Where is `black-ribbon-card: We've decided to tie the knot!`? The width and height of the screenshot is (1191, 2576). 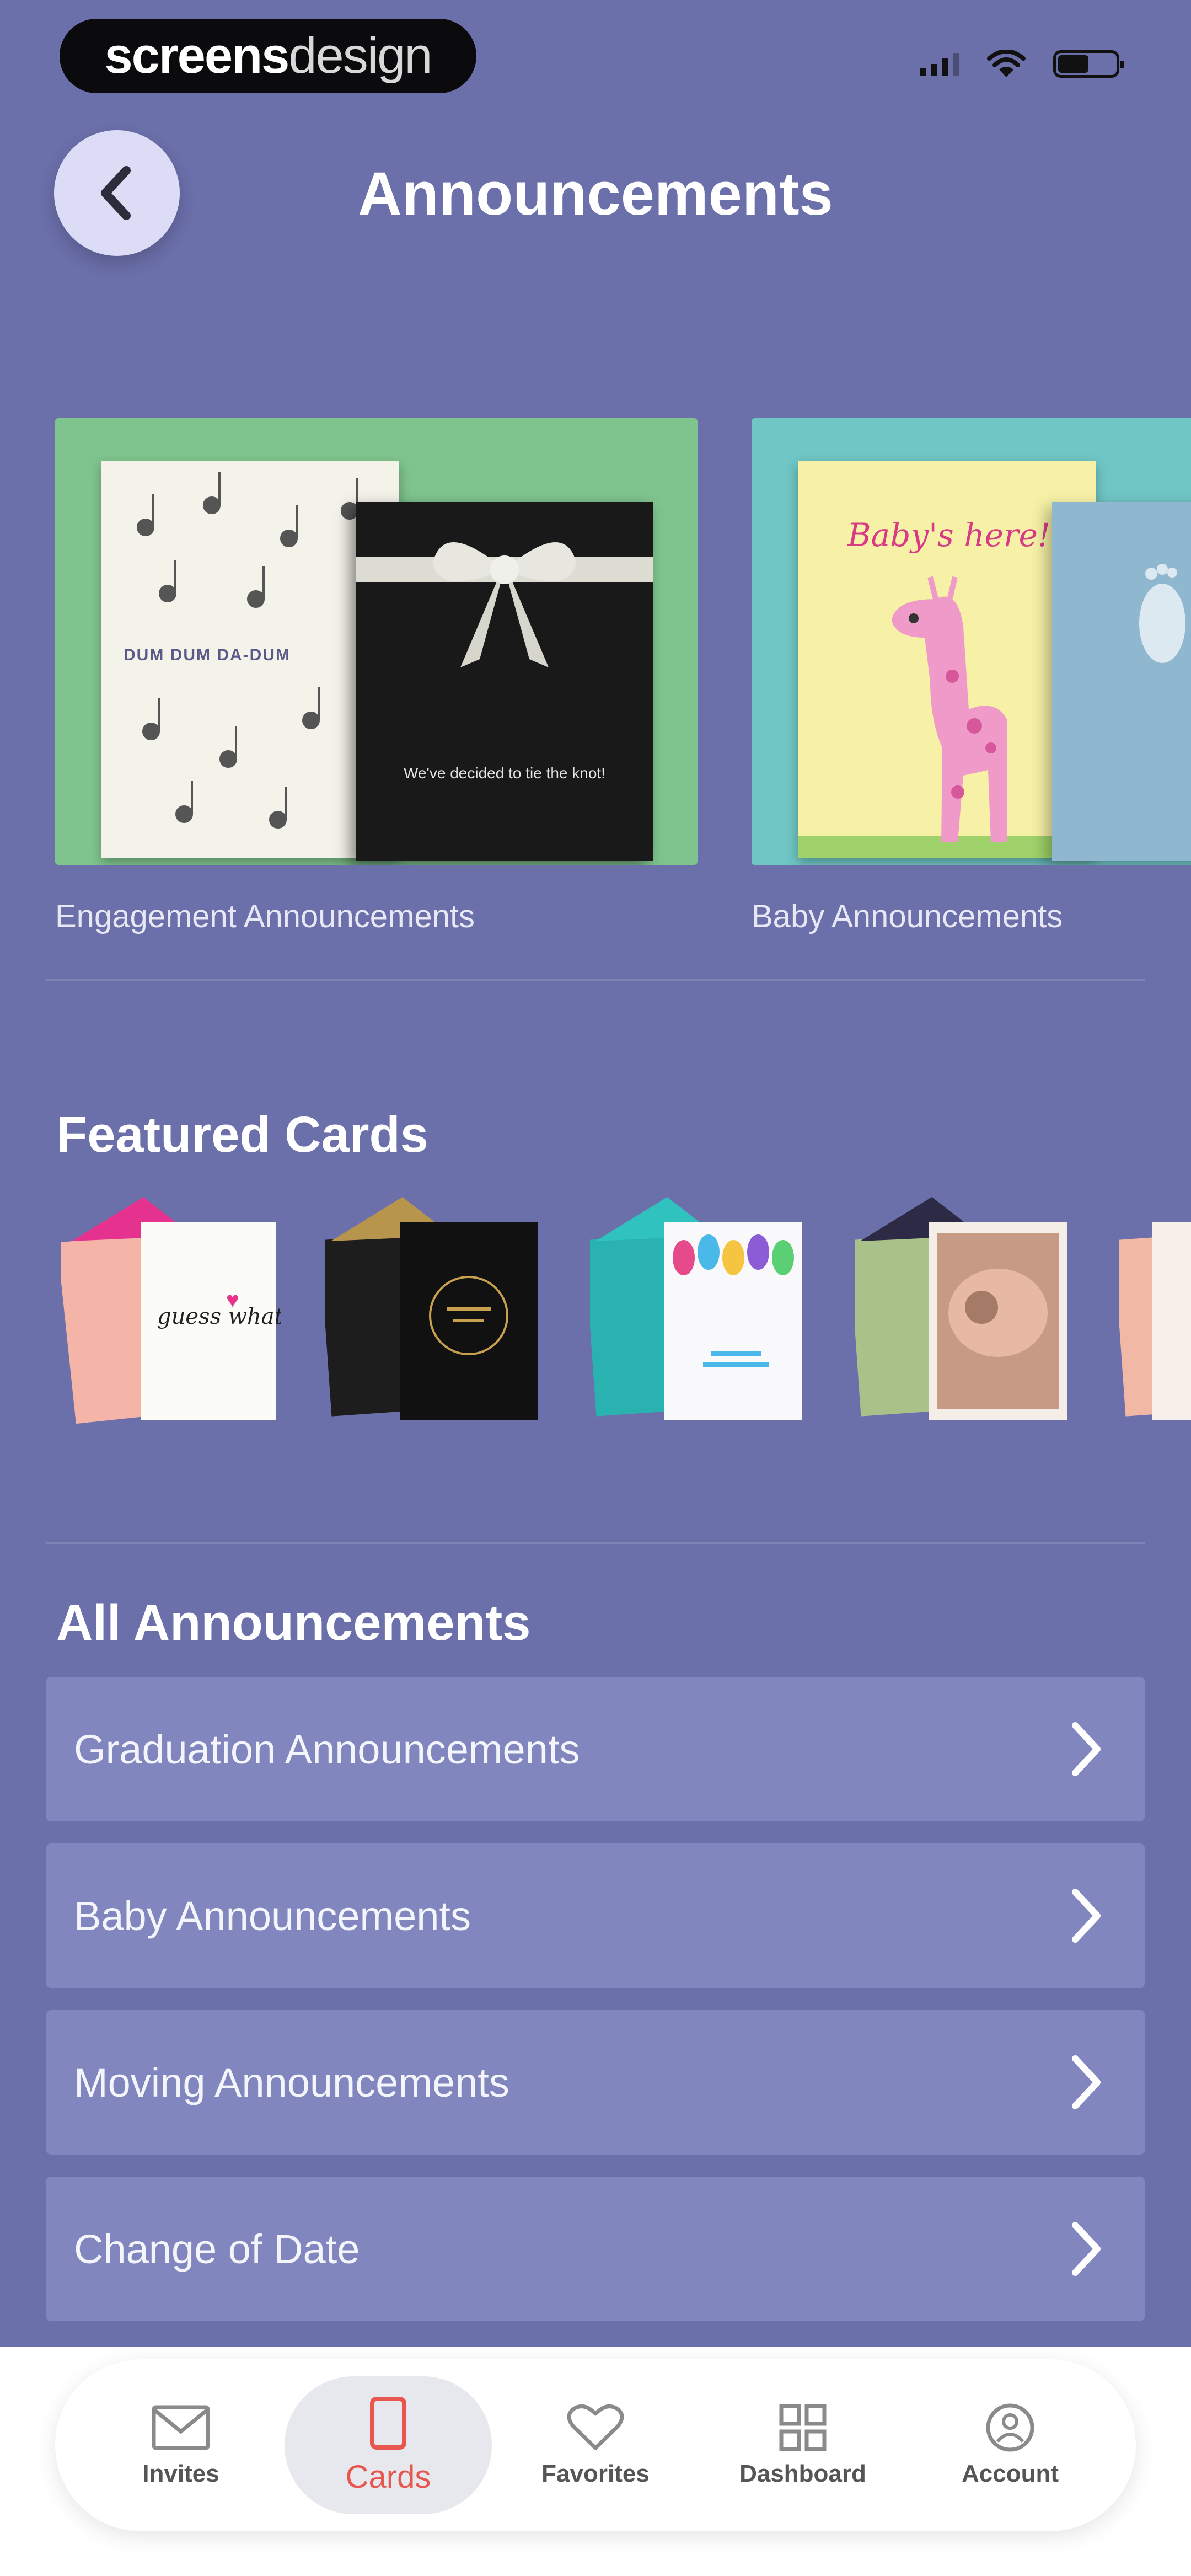 black-ribbon-card: We've decided to tie the knot! is located at coordinates (504, 681).